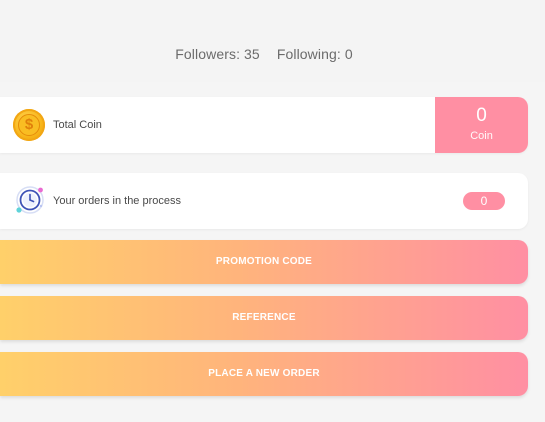 Image resolution: width=545 pixels, height=422 pixels. Describe the element at coordinates (117, 201) in the screenshot. I see `orders-in-process-label: Your orders in the process` at that location.